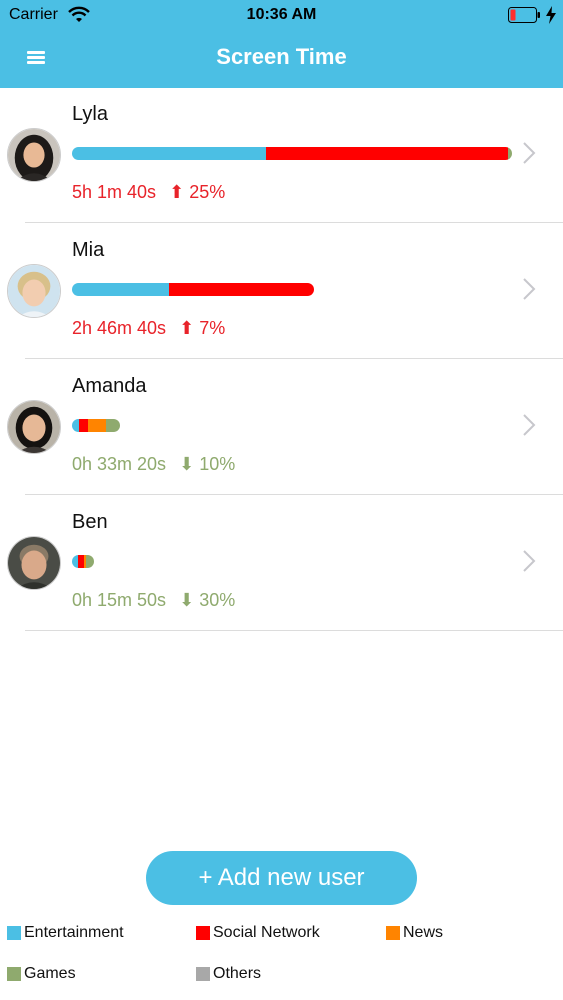 The height and width of the screenshot is (1000, 563). Describe the element at coordinates (237, 973) in the screenshot. I see `legend-label: Others` at that location.